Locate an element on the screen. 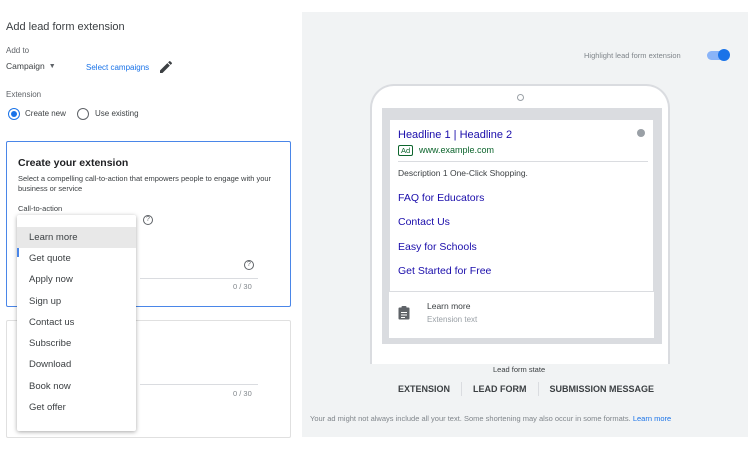 This screenshot has width=750, height=450. create-new-radio is located at coordinates (14, 114).